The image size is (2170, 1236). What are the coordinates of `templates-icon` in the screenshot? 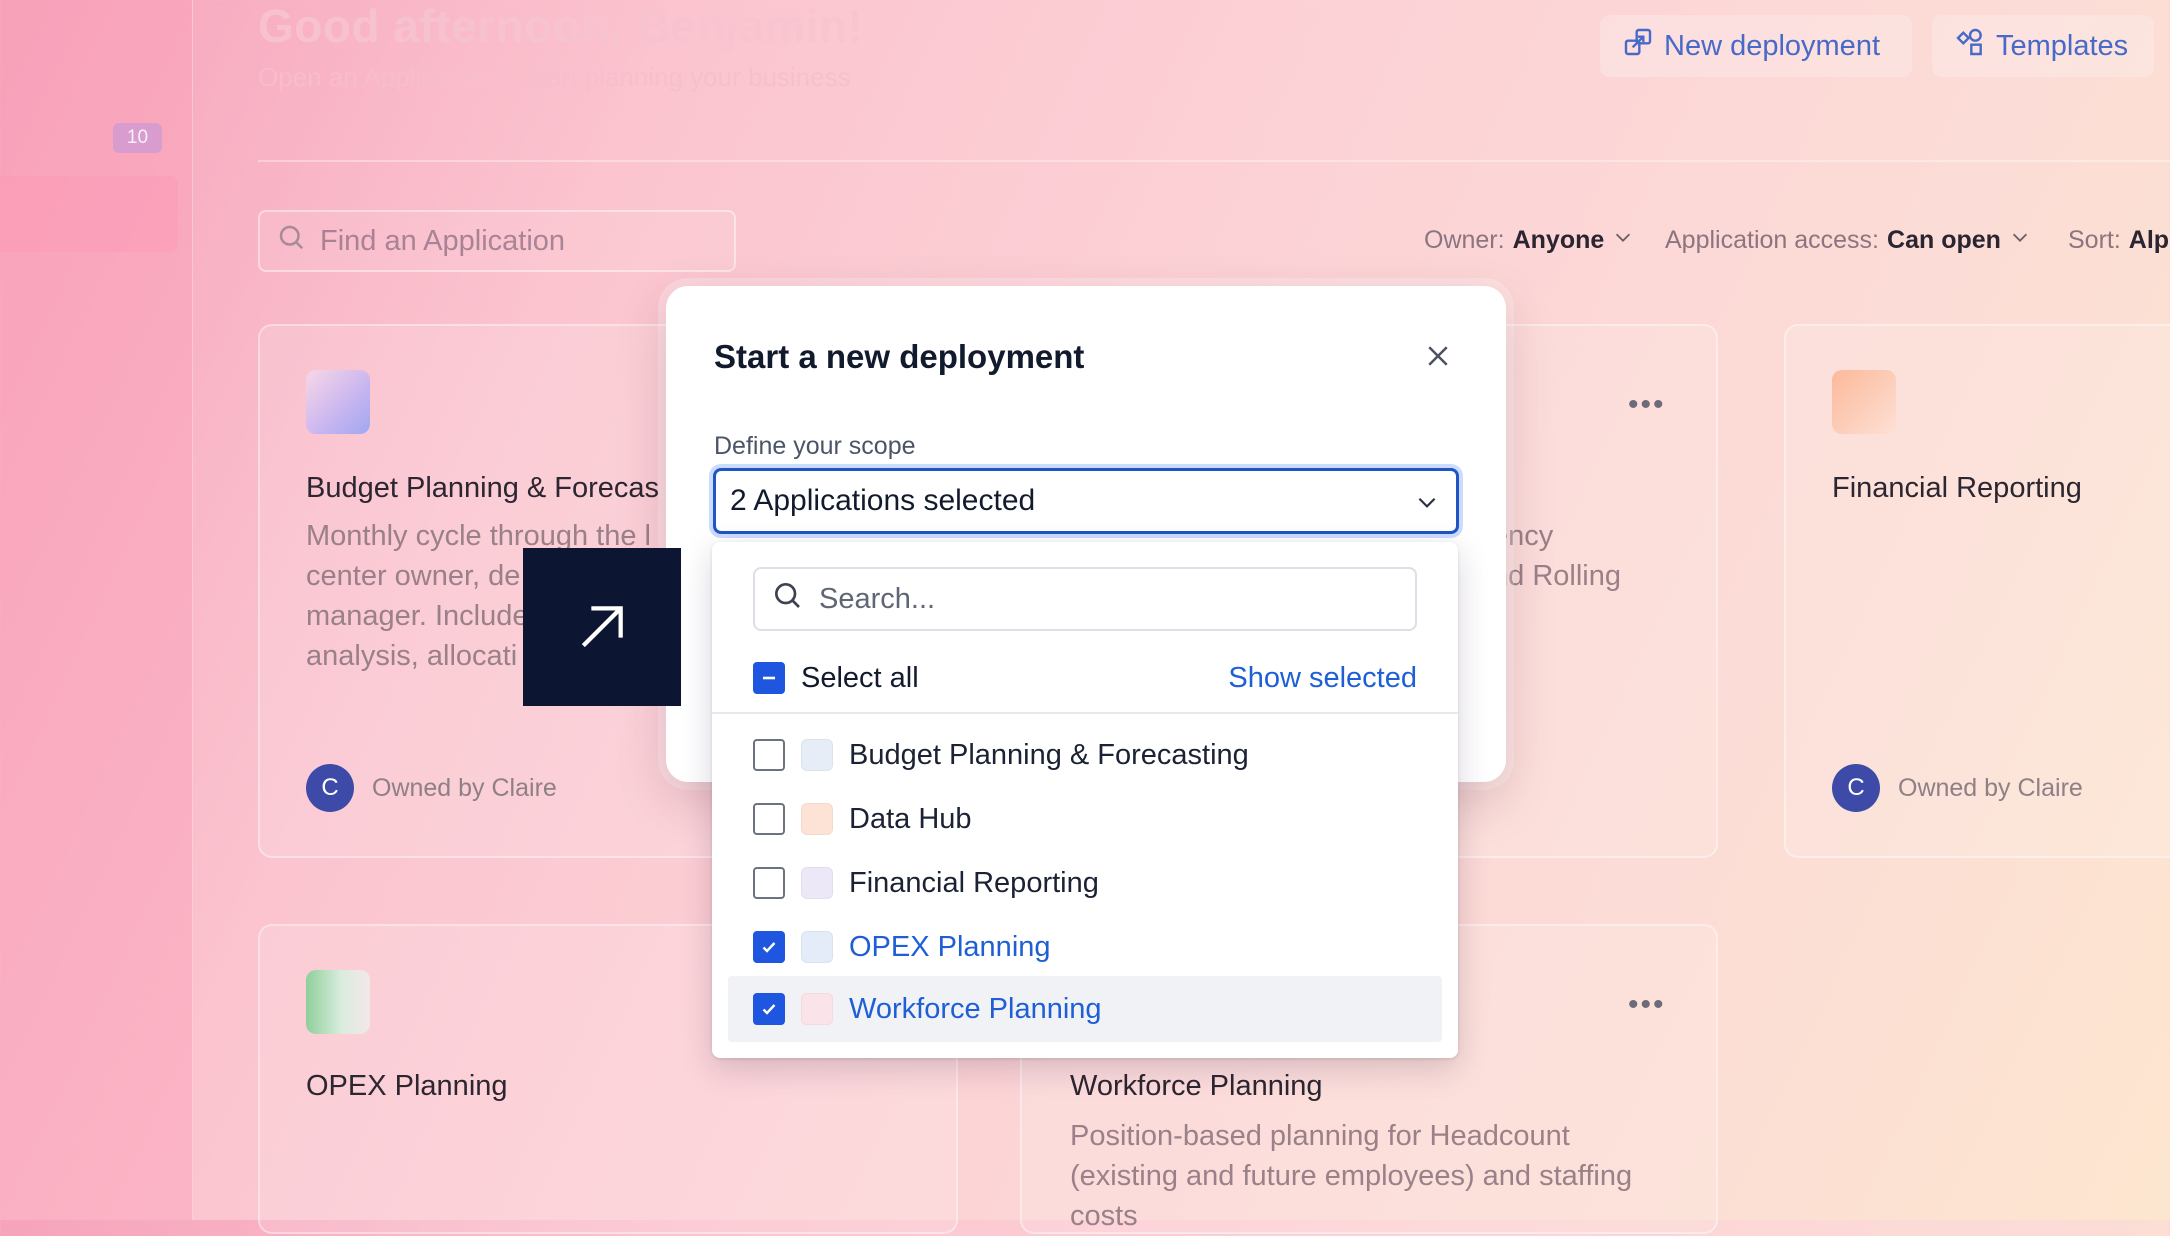 It's located at (1970, 46).